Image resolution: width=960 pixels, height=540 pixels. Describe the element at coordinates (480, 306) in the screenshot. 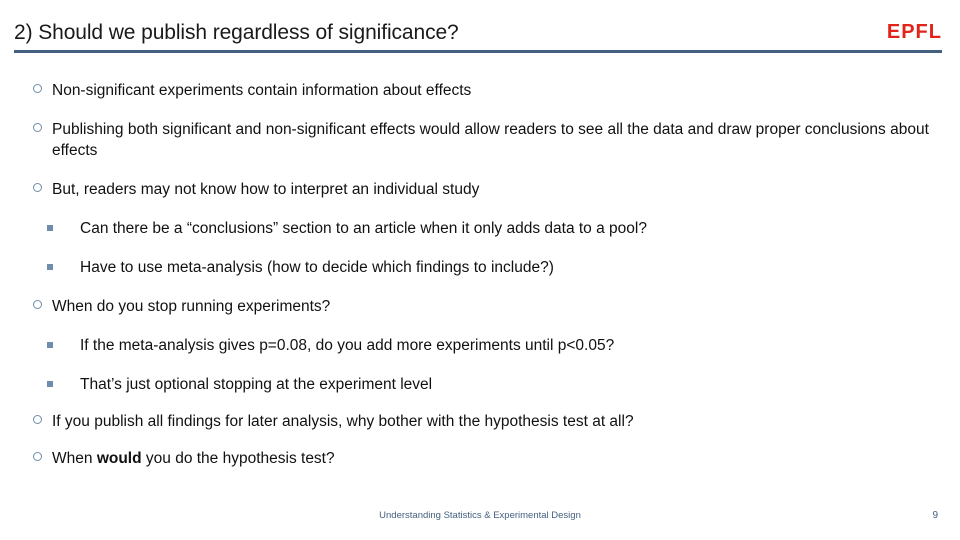

I see `list-item: When do you stop running experiments?` at that location.